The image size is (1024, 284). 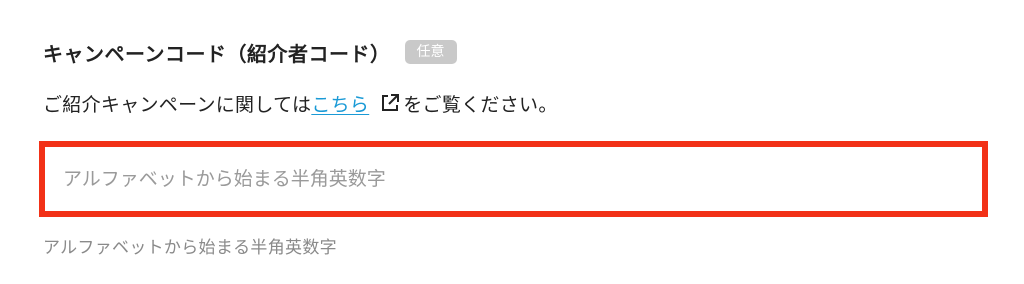 I want to click on help-text-suffix: をご覧ください。, so click(x=480, y=104).